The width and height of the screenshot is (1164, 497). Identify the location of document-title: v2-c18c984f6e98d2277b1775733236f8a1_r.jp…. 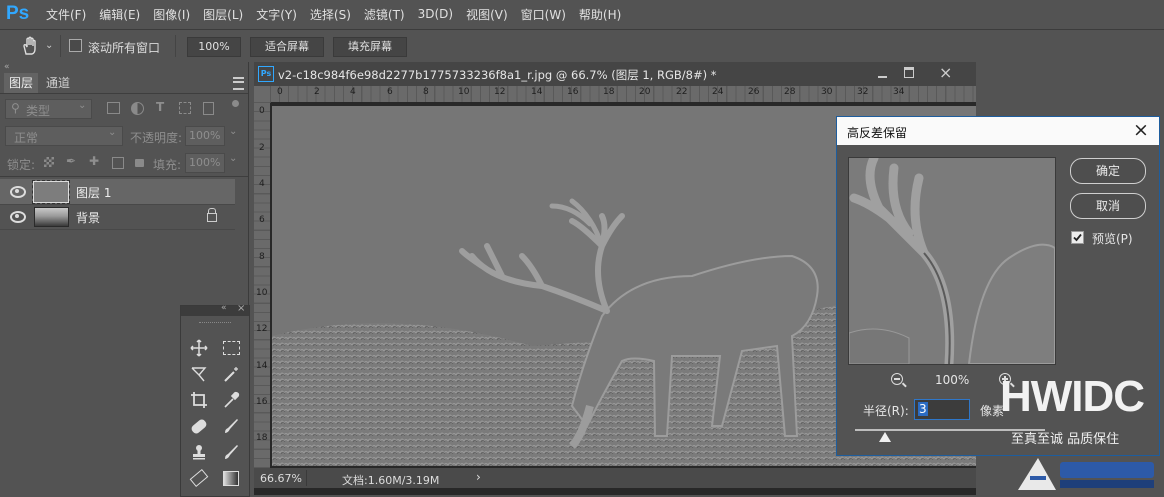
(497, 75).